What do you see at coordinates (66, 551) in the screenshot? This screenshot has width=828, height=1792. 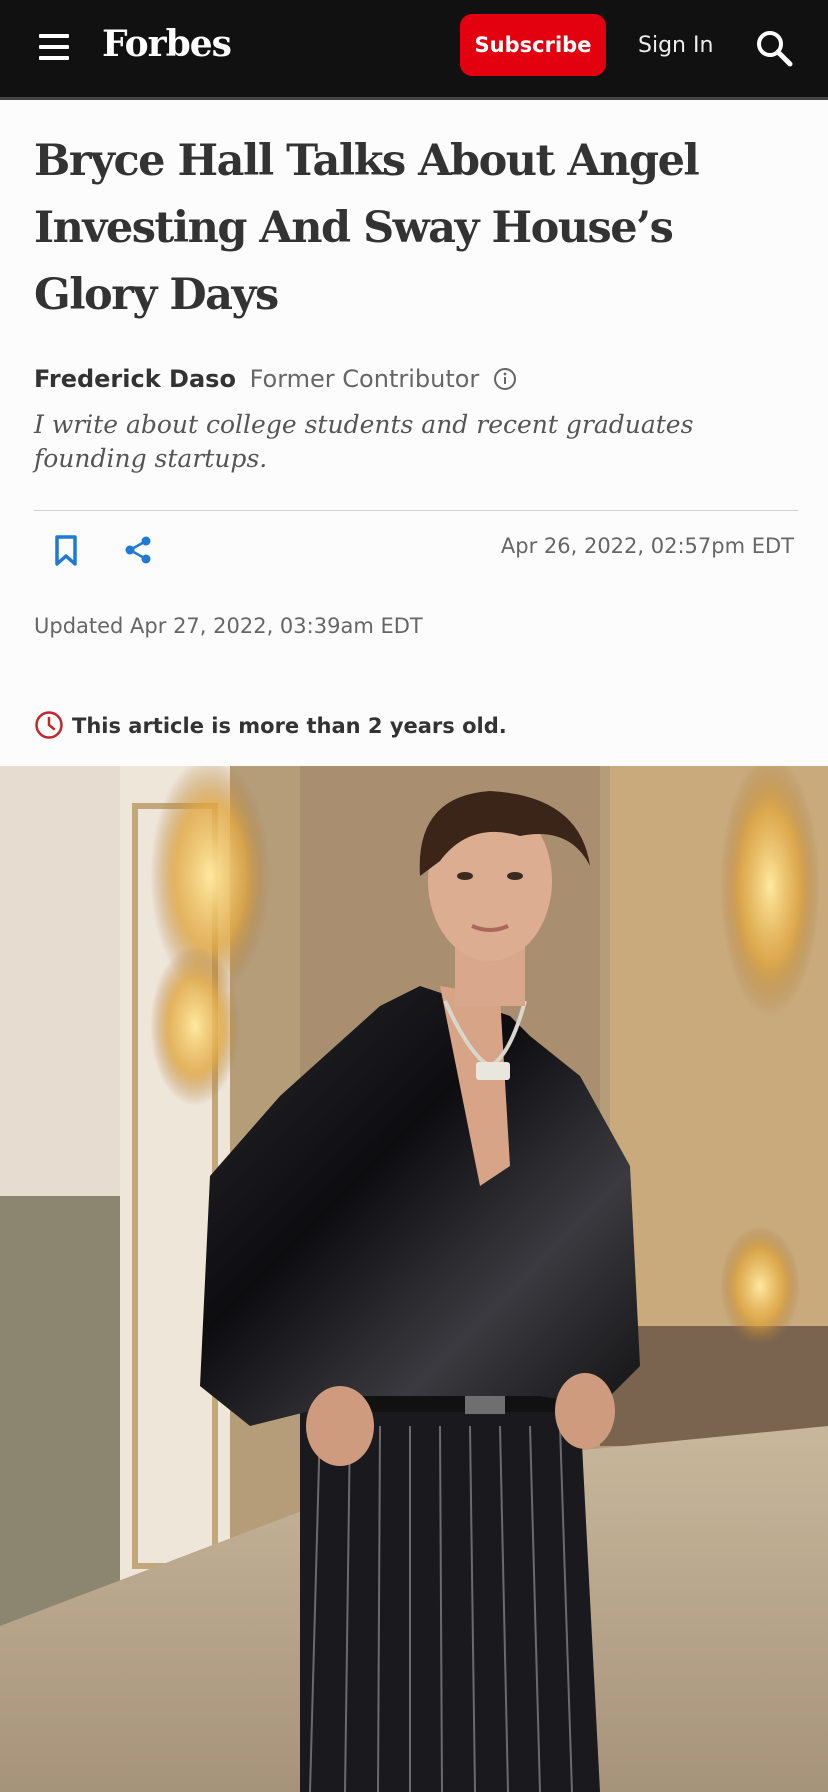 I see `bookmark-icon` at bounding box center [66, 551].